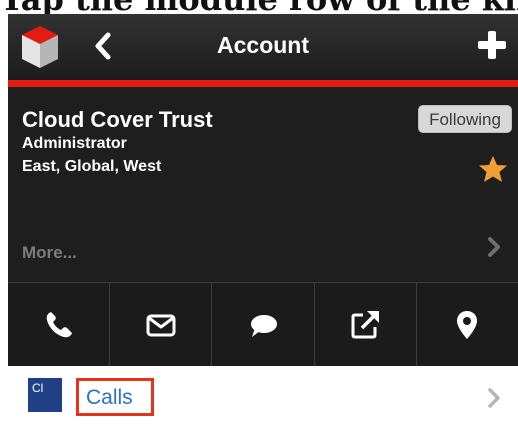 This screenshot has height=429, width=518. I want to click on account-name: Cloud Cover Trust, so click(117, 119).